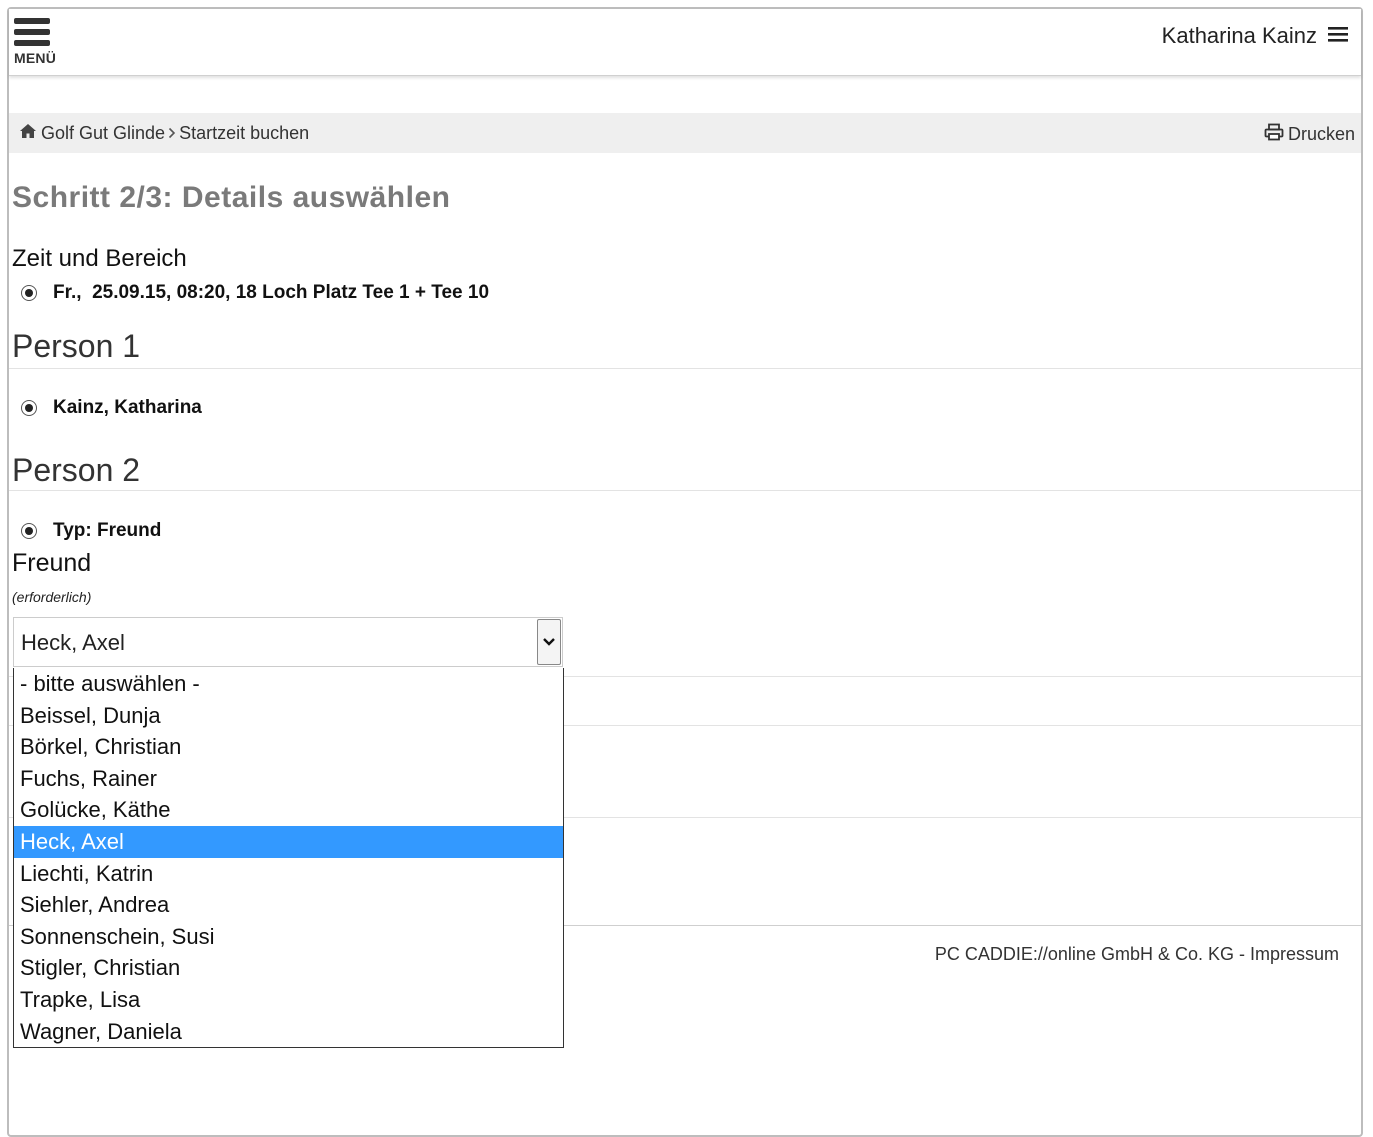 The height and width of the screenshot is (1137, 1373). I want to click on dropdown-option: Siehler, Andrea, so click(288, 905).